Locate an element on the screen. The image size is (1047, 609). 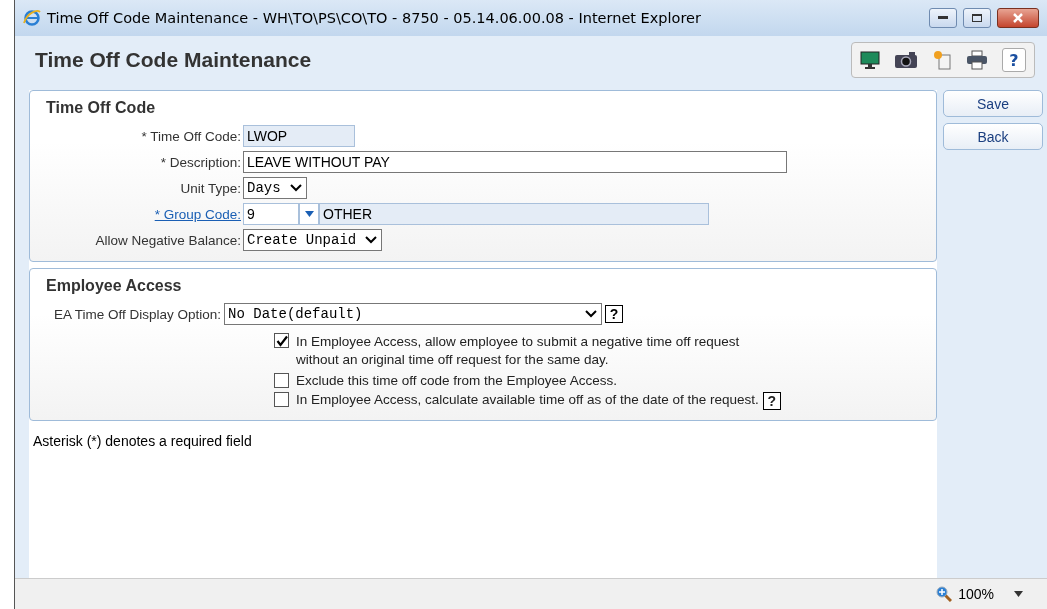
close-button is located at coordinates (1018, 18).